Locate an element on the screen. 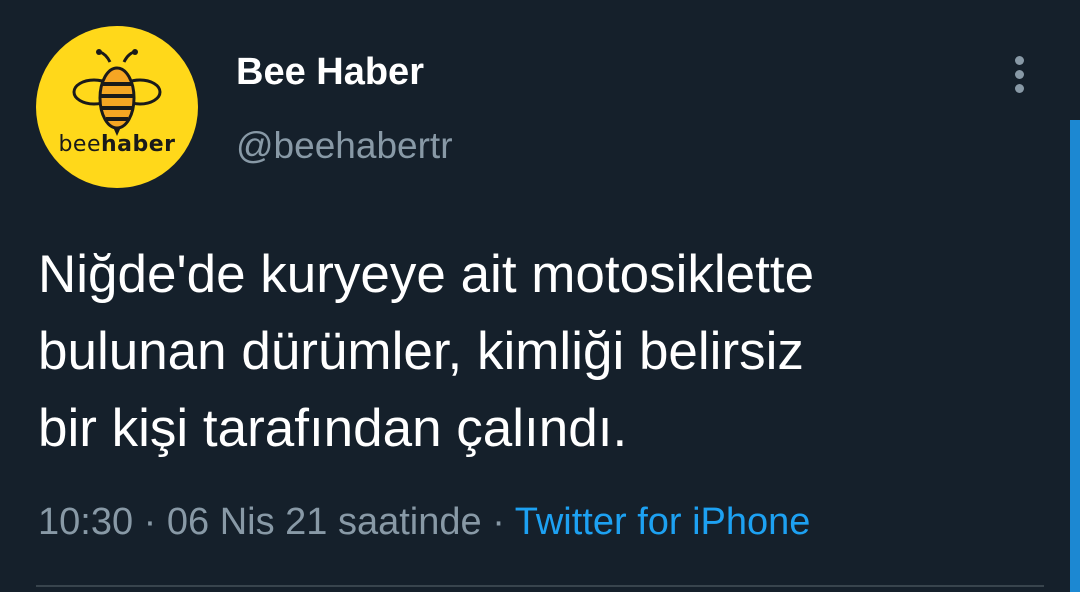 Image resolution: width=1080 pixels, height=592 pixels. tweet-date: 06 Nis 21 saatinde is located at coordinates (324, 522).